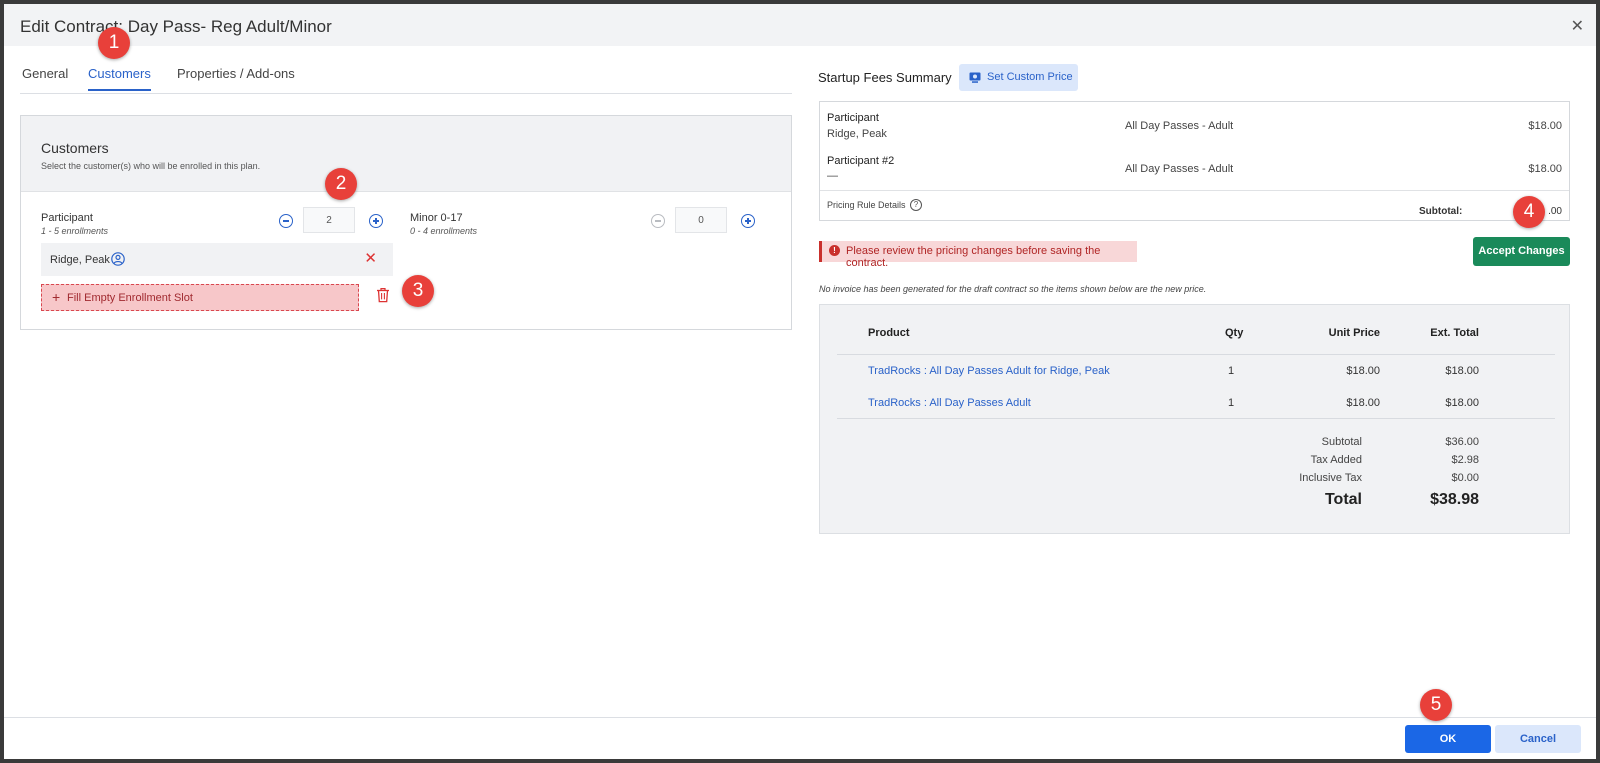  Describe the element at coordinates (1179, 126) in the screenshot. I see `fee-line-1-item: All Day Passes - Adult` at that location.